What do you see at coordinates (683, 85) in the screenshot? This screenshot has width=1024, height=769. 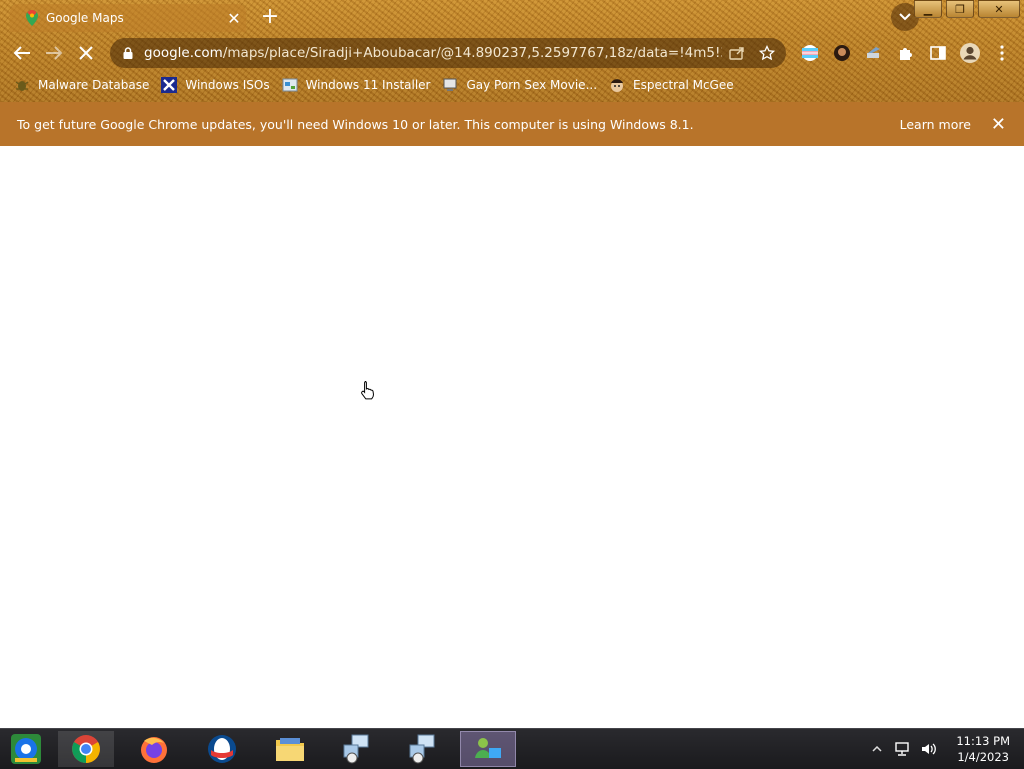 I see `bookmark-label: Espectral McGee` at bounding box center [683, 85].